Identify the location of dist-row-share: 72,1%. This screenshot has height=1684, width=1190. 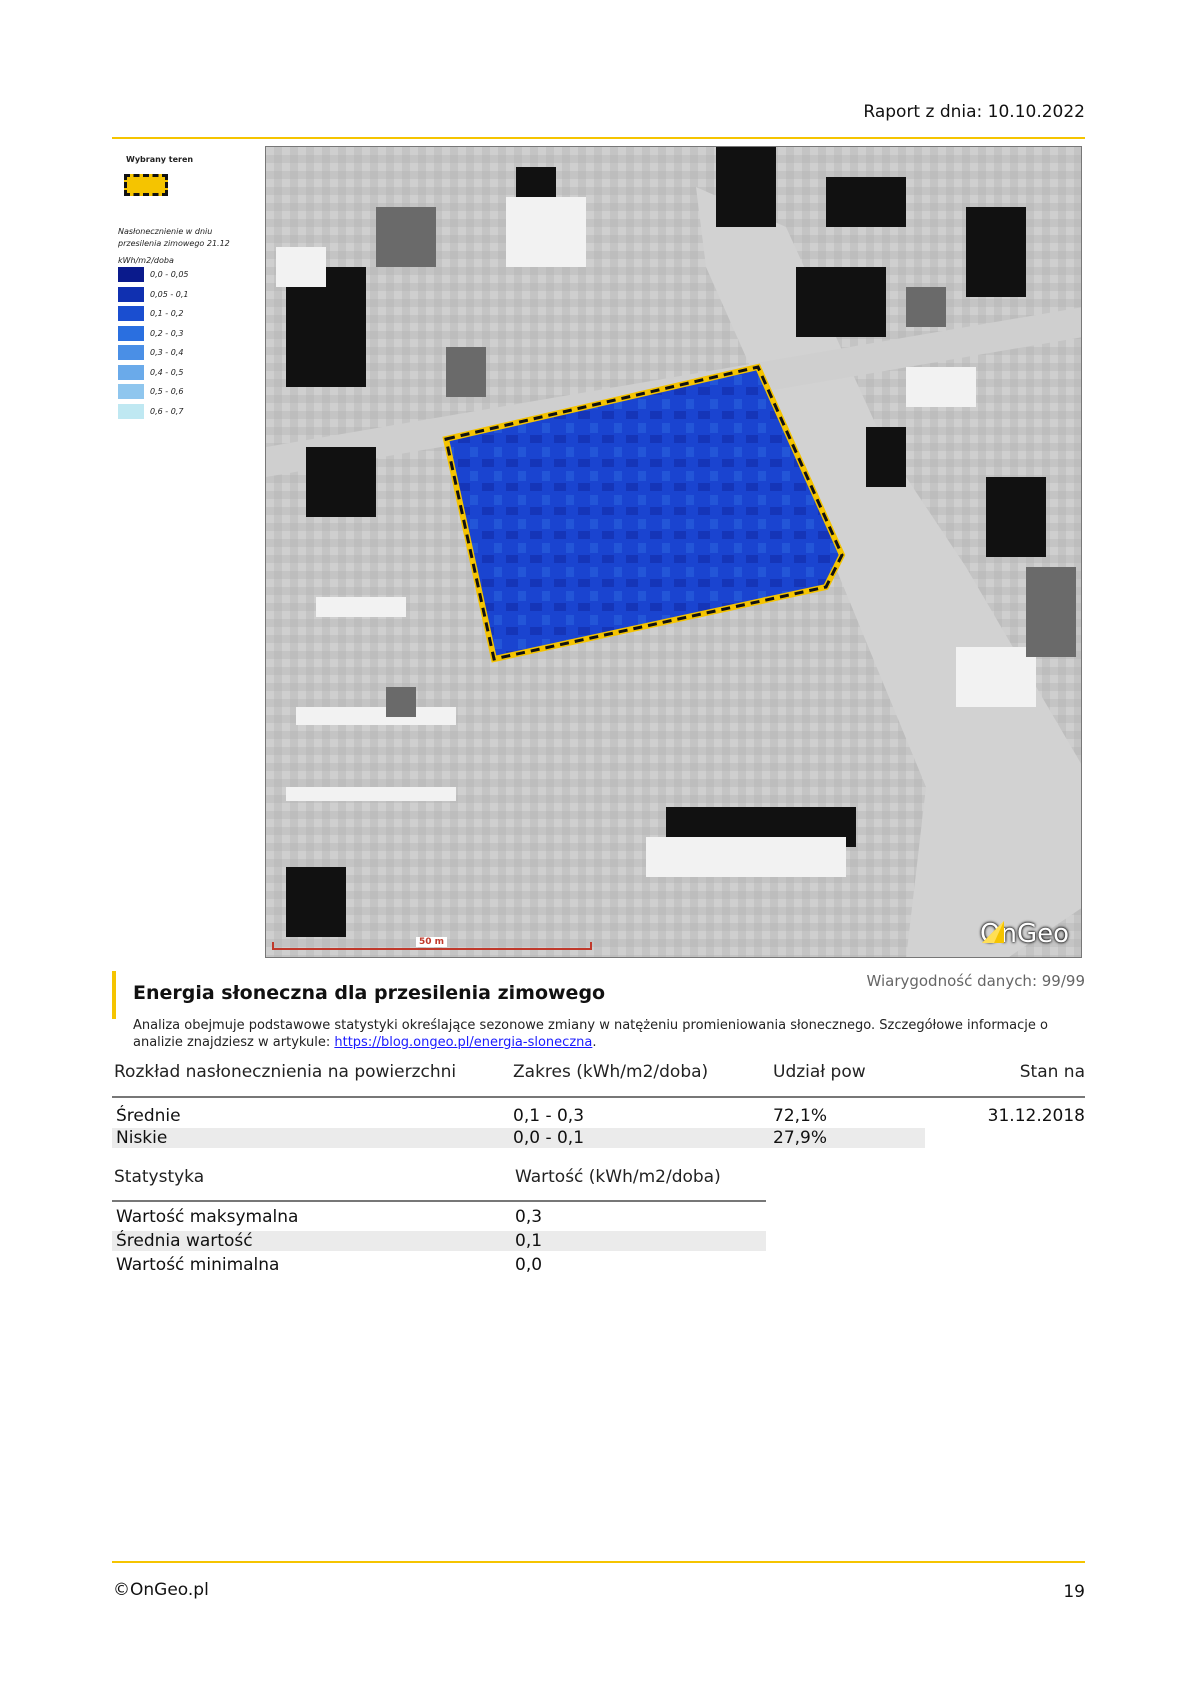
(800, 1116).